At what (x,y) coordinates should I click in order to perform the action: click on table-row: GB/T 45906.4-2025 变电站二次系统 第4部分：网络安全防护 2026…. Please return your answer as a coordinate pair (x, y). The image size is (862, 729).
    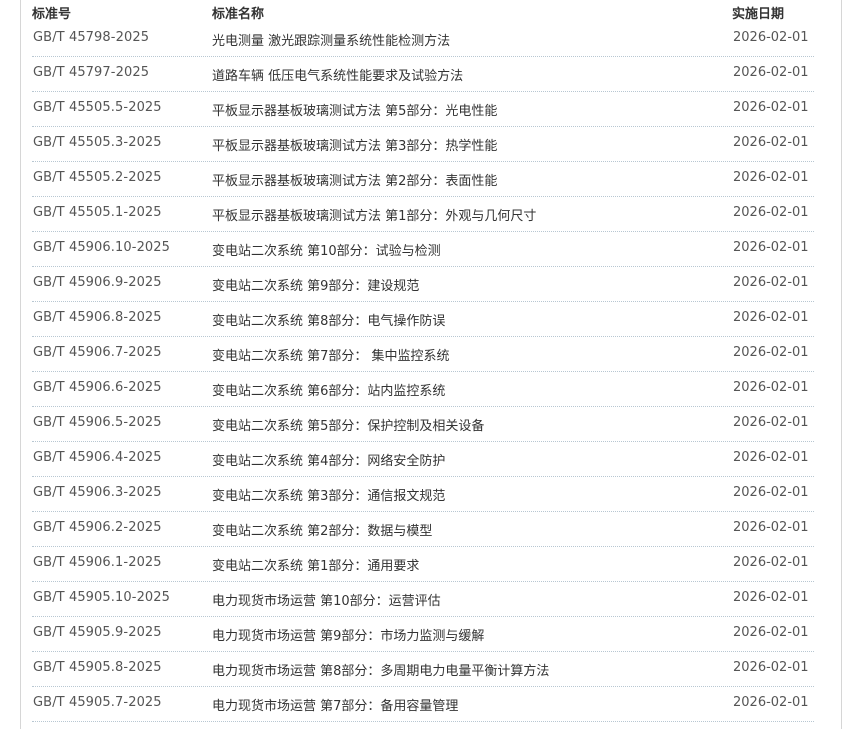
    Looking at the image, I should click on (423, 459).